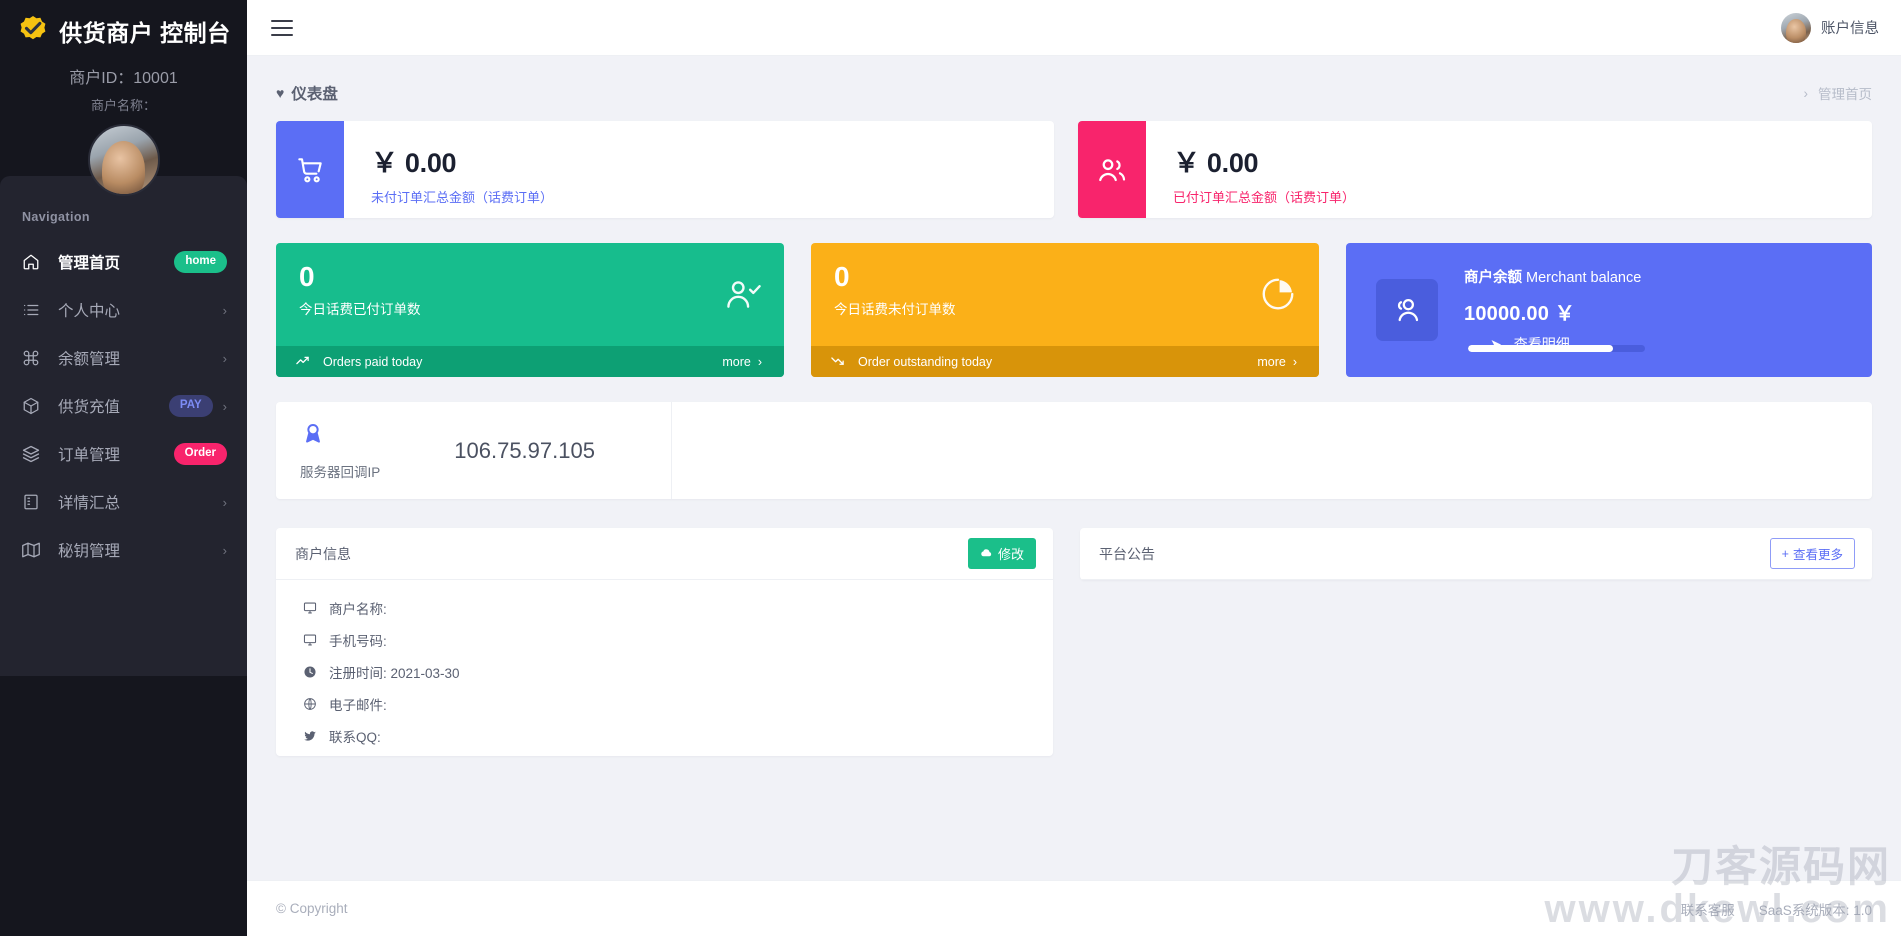 The image size is (1901, 936). Describe the element at coordinates (1272, 450) in the screenshot. I see `callback-ip-empty-cell` at that location.